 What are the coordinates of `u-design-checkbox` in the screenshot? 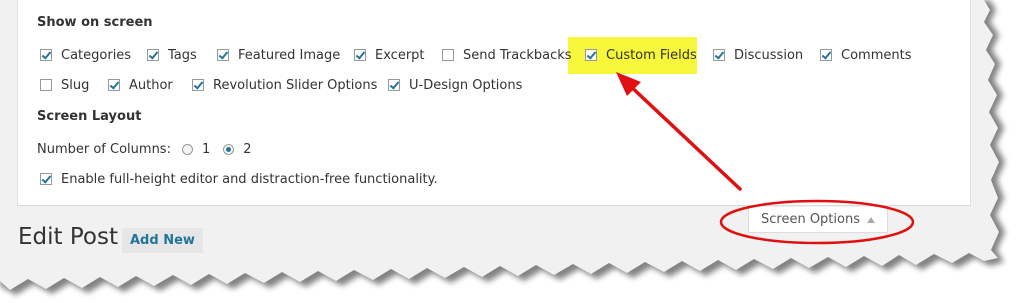 It's located at (394, 85).